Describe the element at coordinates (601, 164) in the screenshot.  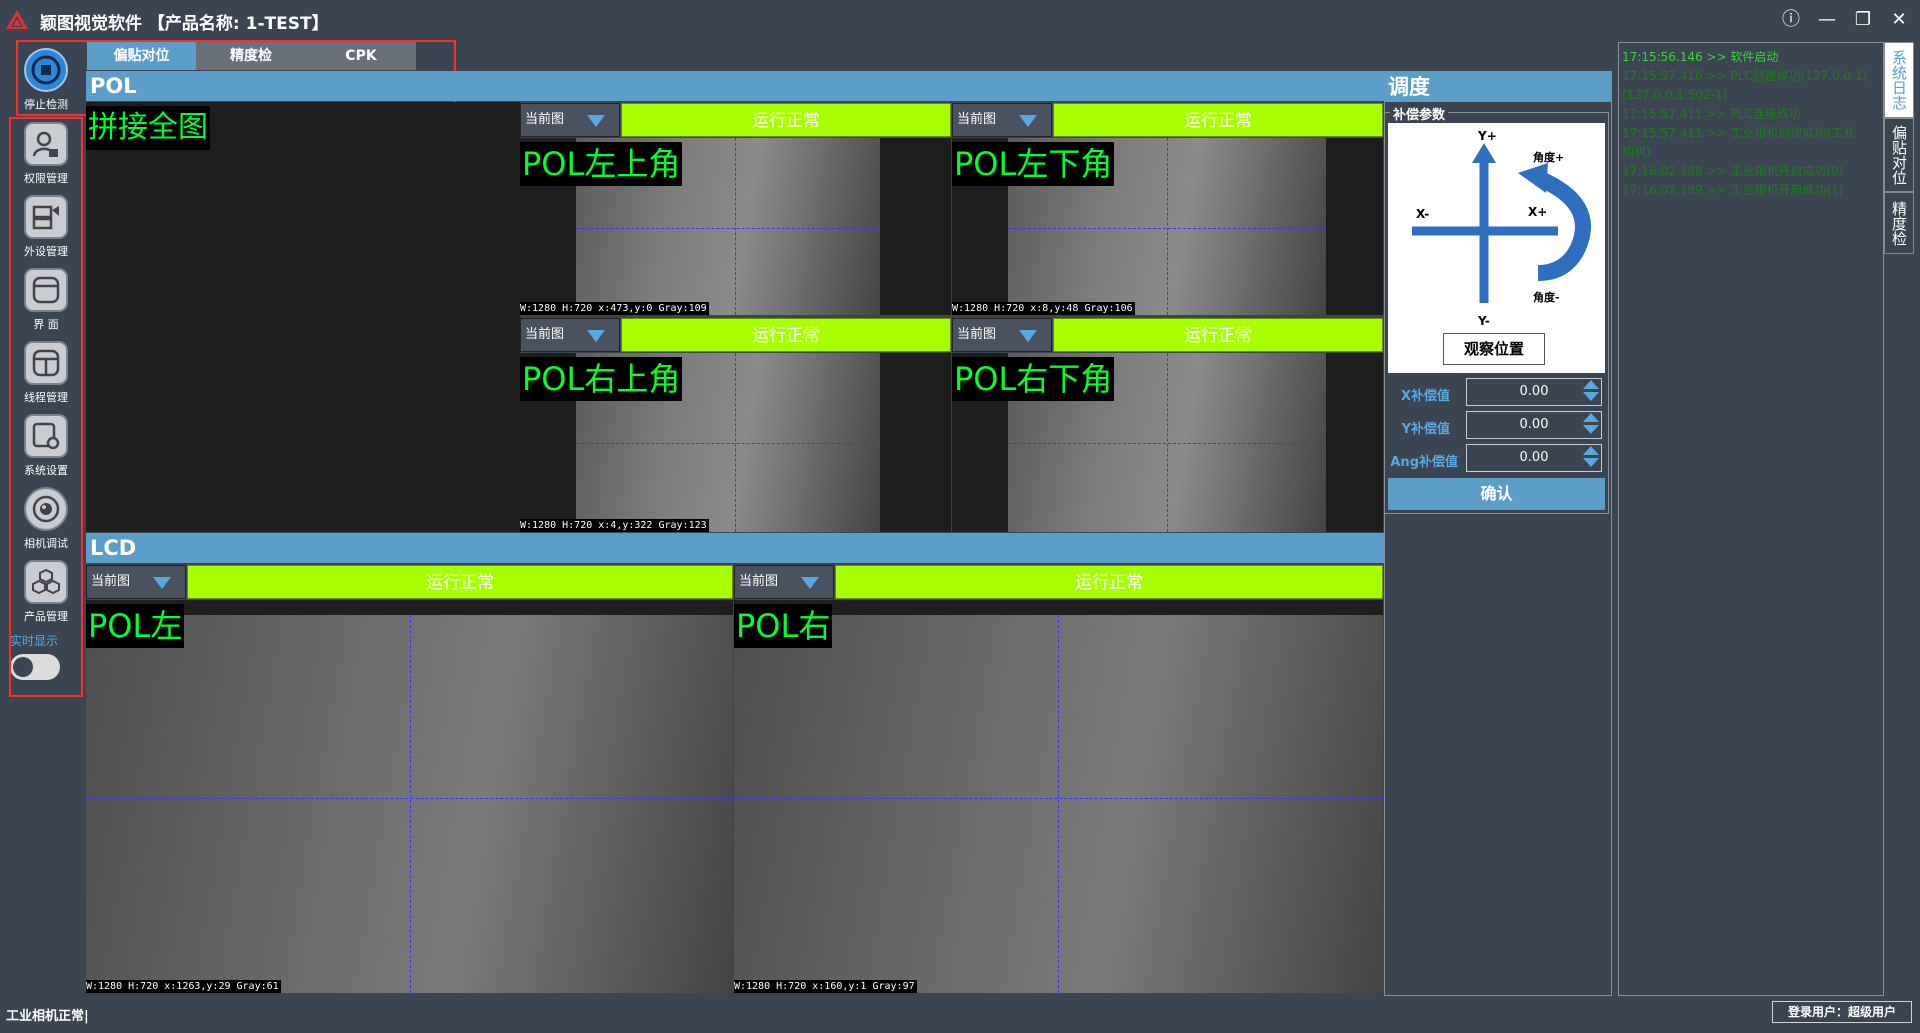
I see `camera-label: POL左上角` at that location.